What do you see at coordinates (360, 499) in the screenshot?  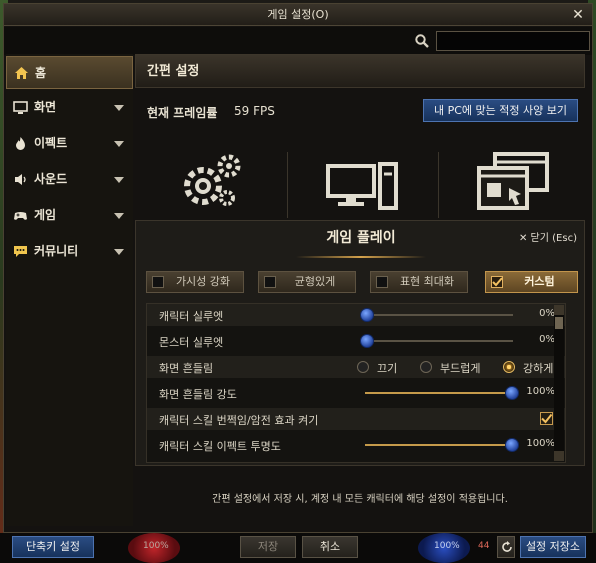 I see `save-notice: 간편 설정에서 저장 시, 계정 내 모든 캐릭터에 해당 설정이 적용됩니다.` at bounding box center [360, 499].